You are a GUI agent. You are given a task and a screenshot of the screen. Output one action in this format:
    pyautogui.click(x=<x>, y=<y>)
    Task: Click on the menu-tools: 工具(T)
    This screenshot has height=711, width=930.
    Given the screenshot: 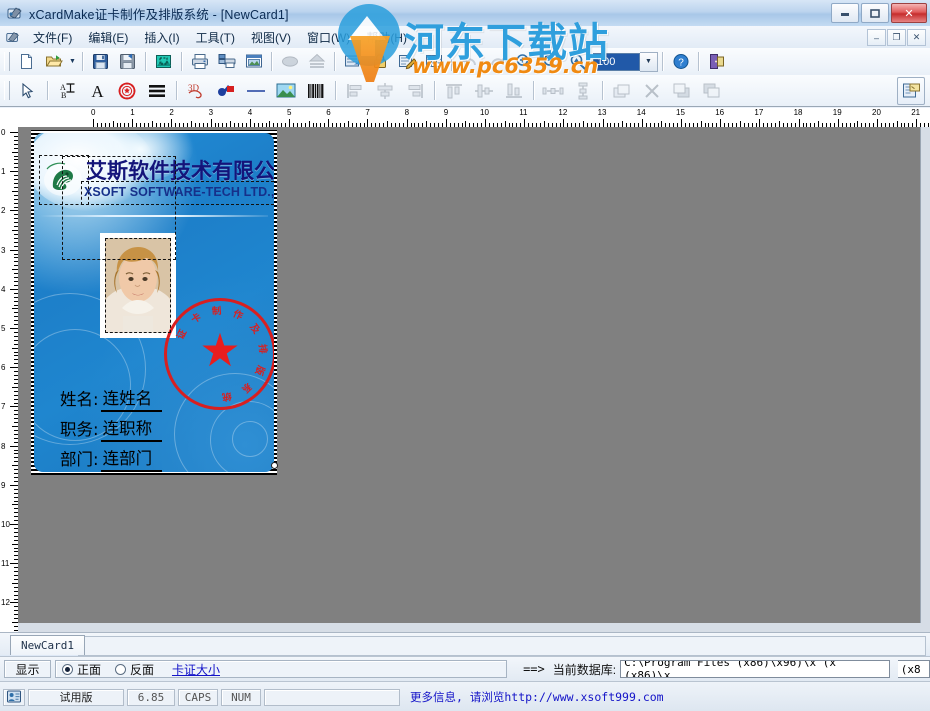 What is the action you would take?
    pyautogui.click(x=215, y=37)
    